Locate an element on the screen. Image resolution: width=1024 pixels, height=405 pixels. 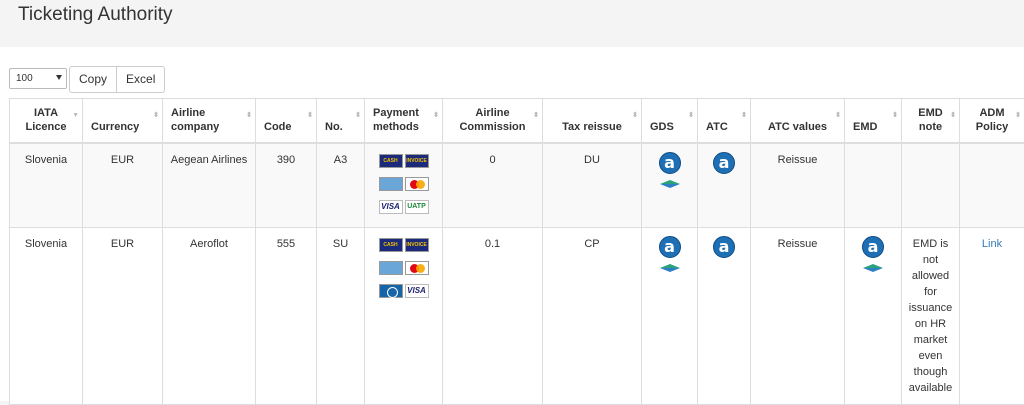
column-header-code: Code⬍ is located at coordinates (286, 121).